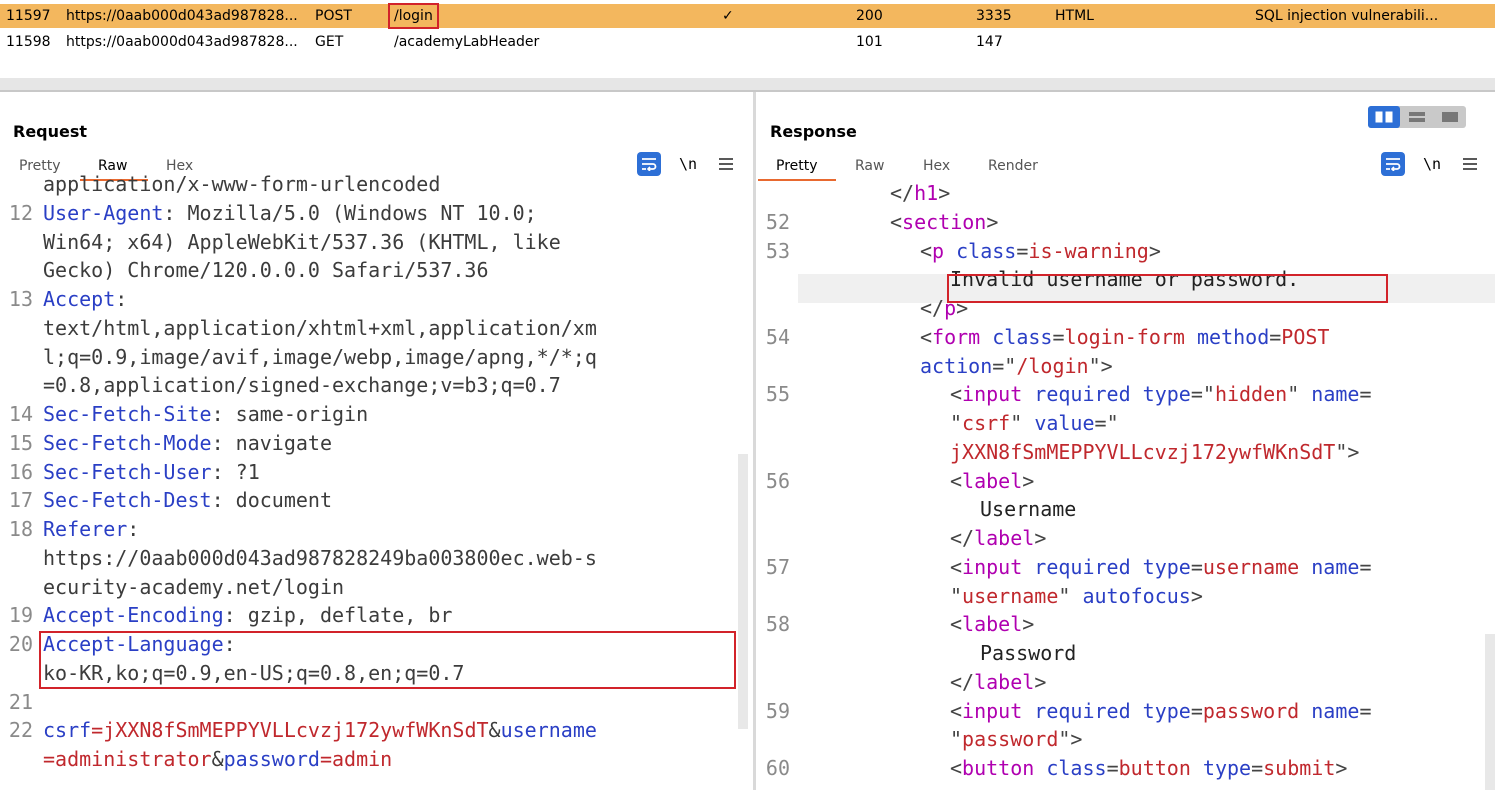  I want to click on line-number: 58, so click(777, 624).